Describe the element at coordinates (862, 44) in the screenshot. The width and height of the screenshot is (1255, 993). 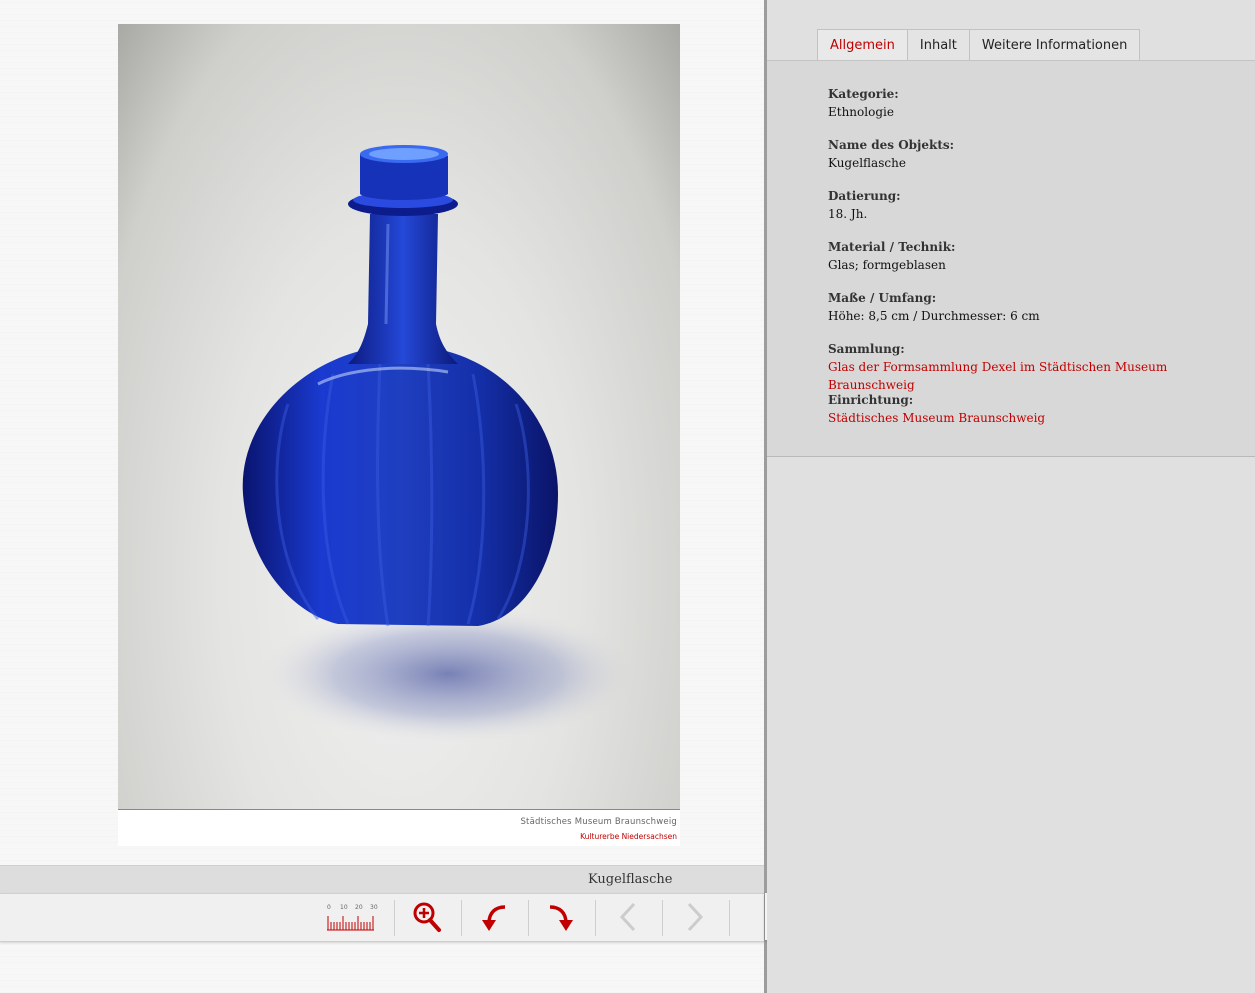
I see `tab-allgemein: Allgemein` at that location.